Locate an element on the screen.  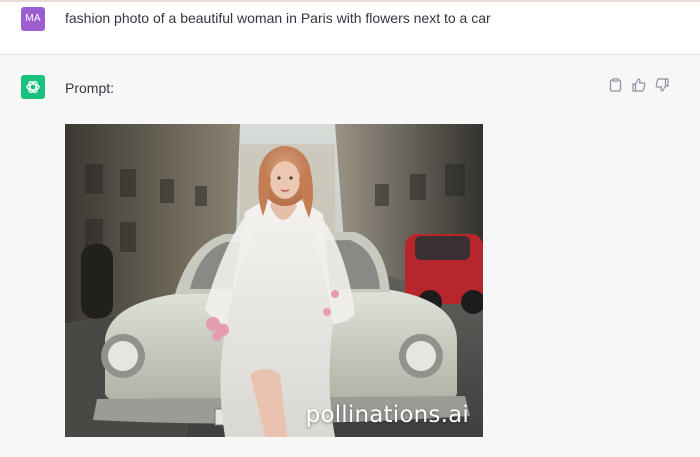
watermark-text: pollinations.ai is located at coordinates (387, 415).